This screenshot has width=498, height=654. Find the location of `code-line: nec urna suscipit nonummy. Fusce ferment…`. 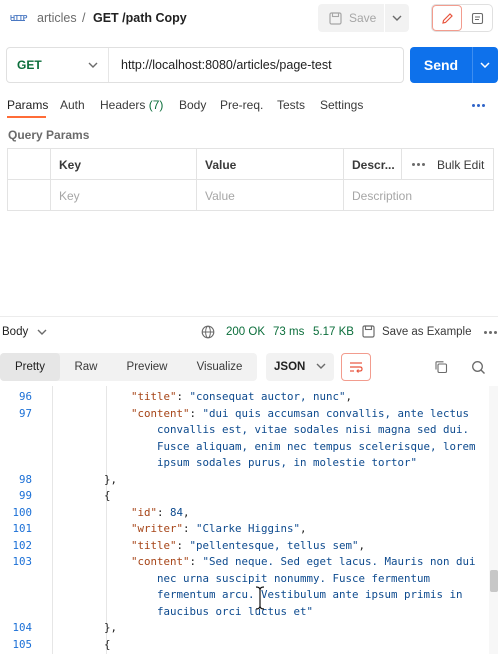

code-line: nec urna suscipit nonummy. Fusce ferment… is located at coordinates (244, 579).